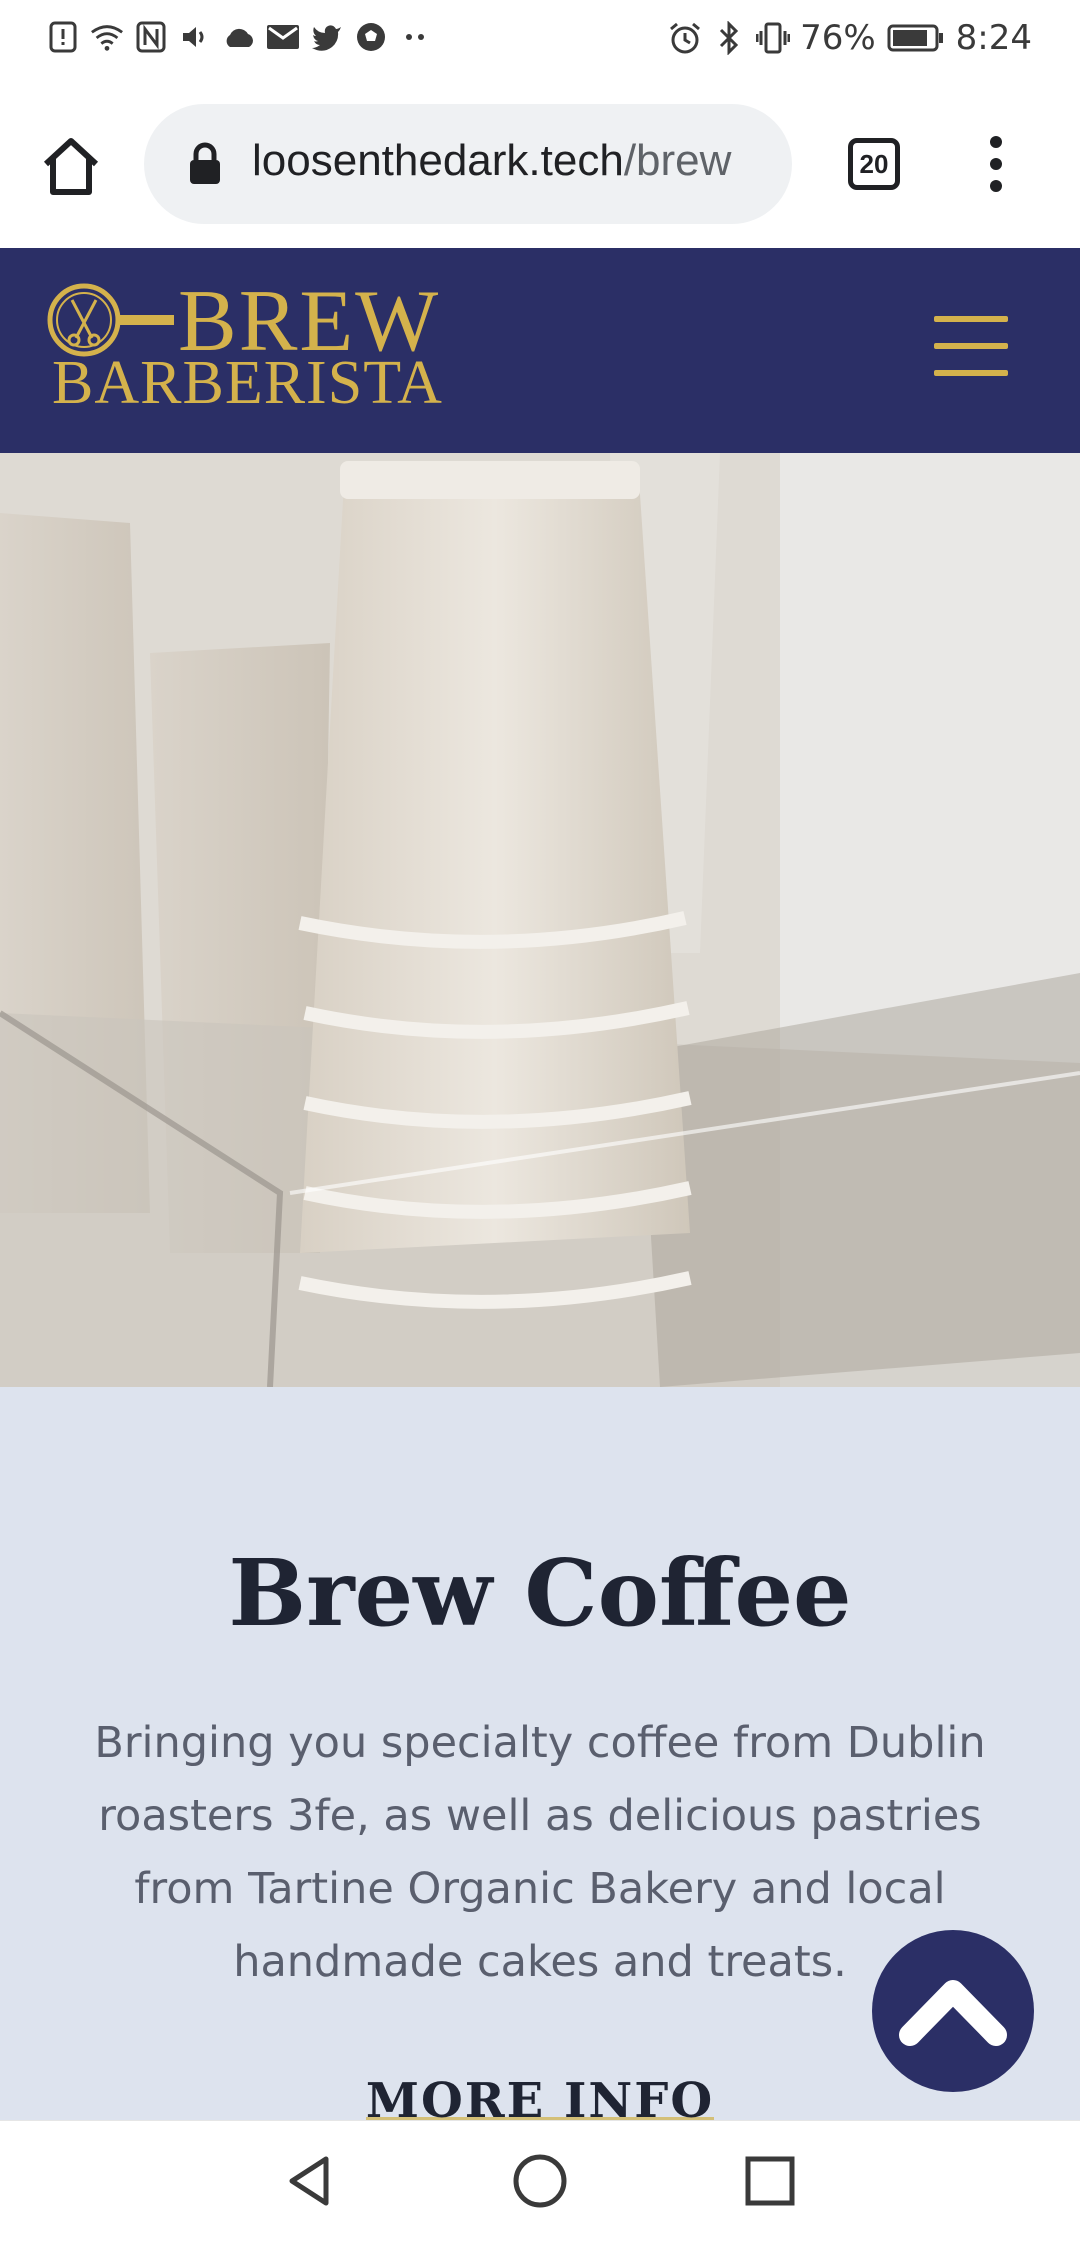  I want to click on home-icon, so click(71, 166).